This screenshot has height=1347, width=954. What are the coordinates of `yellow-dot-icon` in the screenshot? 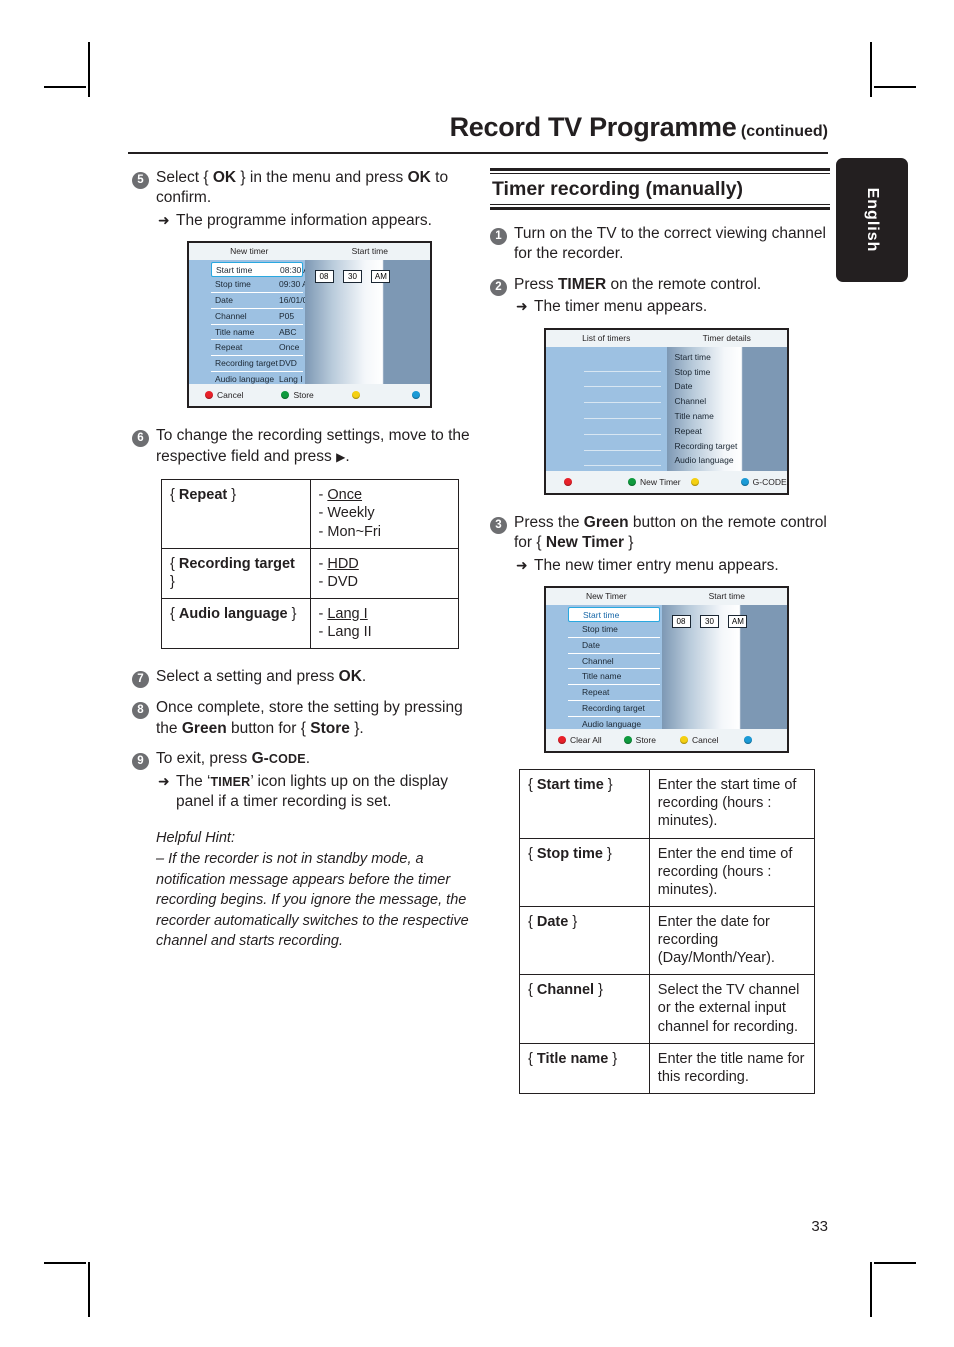 It's located at (683, 740).